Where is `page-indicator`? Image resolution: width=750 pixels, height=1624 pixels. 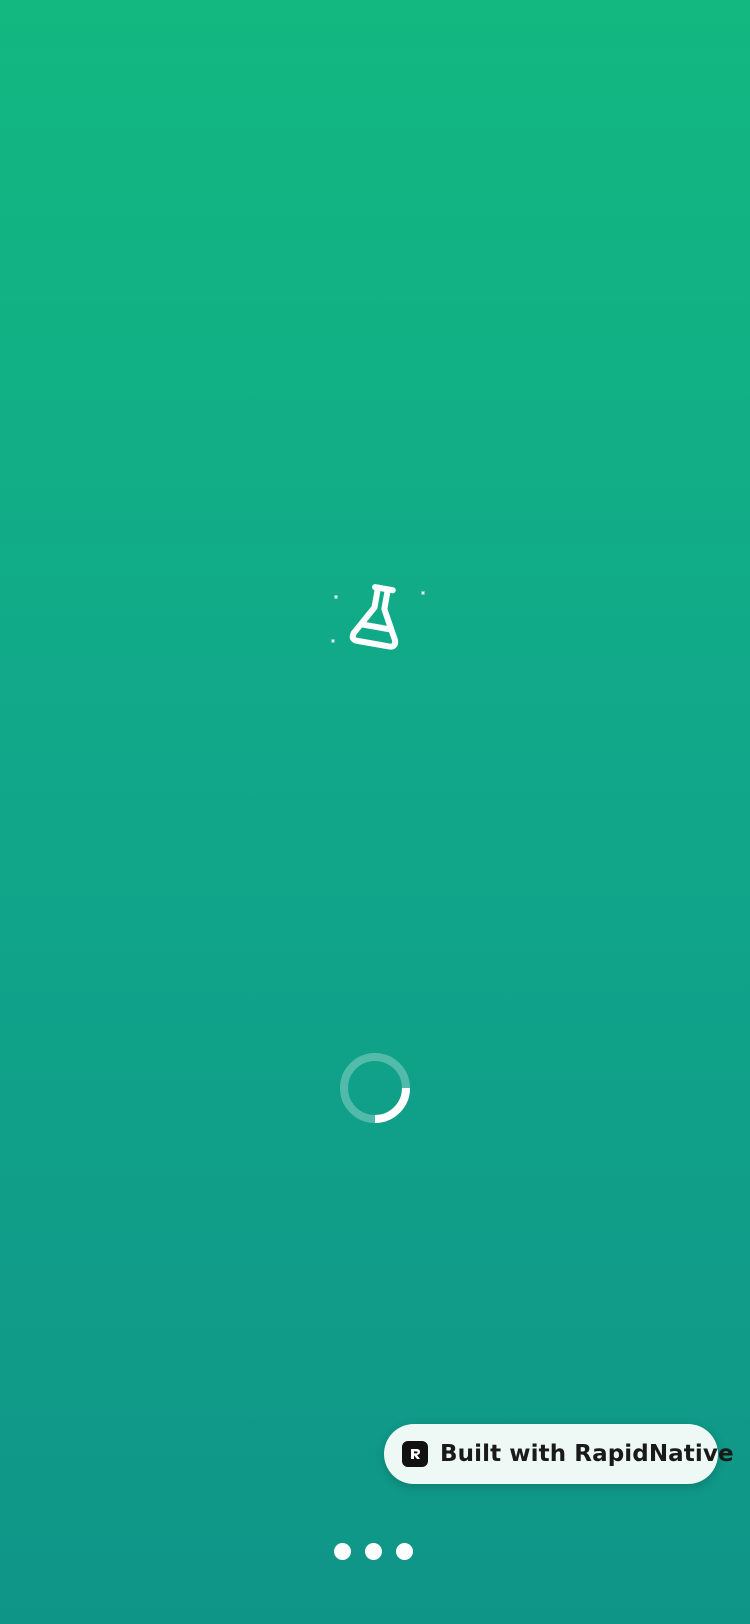
page-indicator is located at coordinates (373, 1552).